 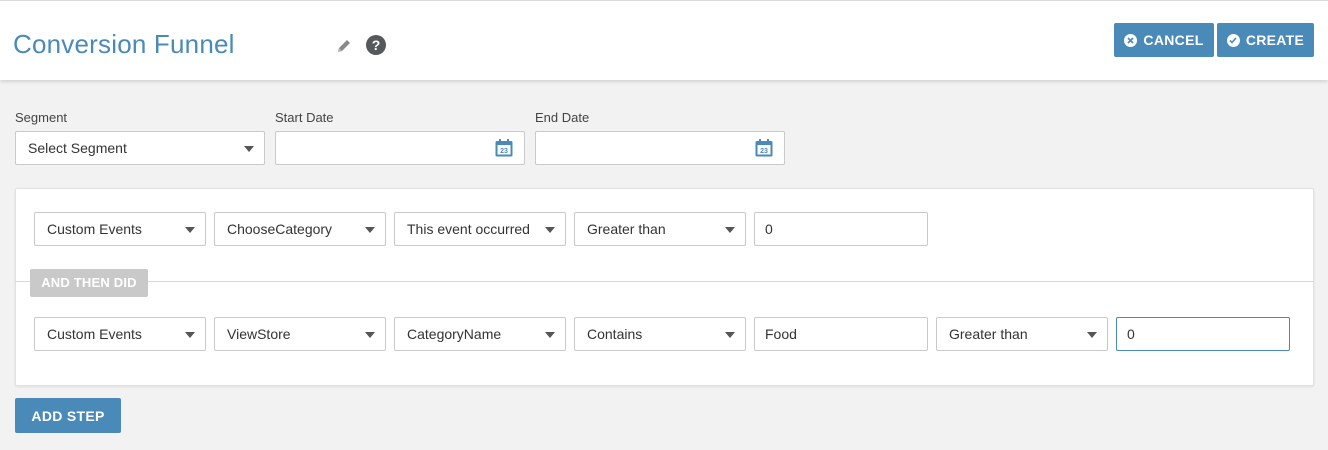 I want to click on step-2-operator-select: Greater than, so click(x=1022, y=334).